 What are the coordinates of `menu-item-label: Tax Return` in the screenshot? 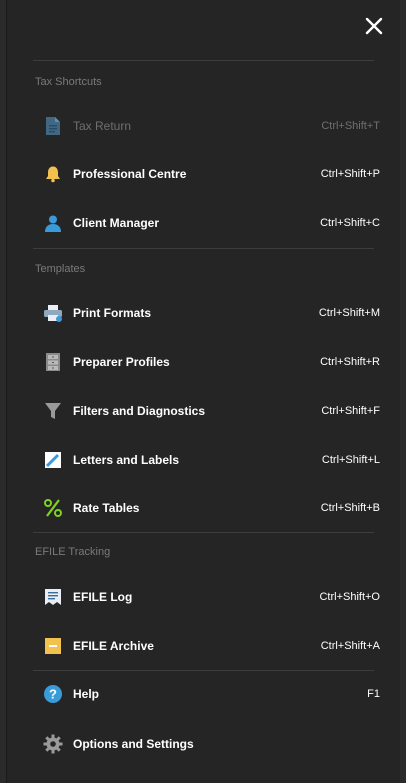 It's located at (102, 126).